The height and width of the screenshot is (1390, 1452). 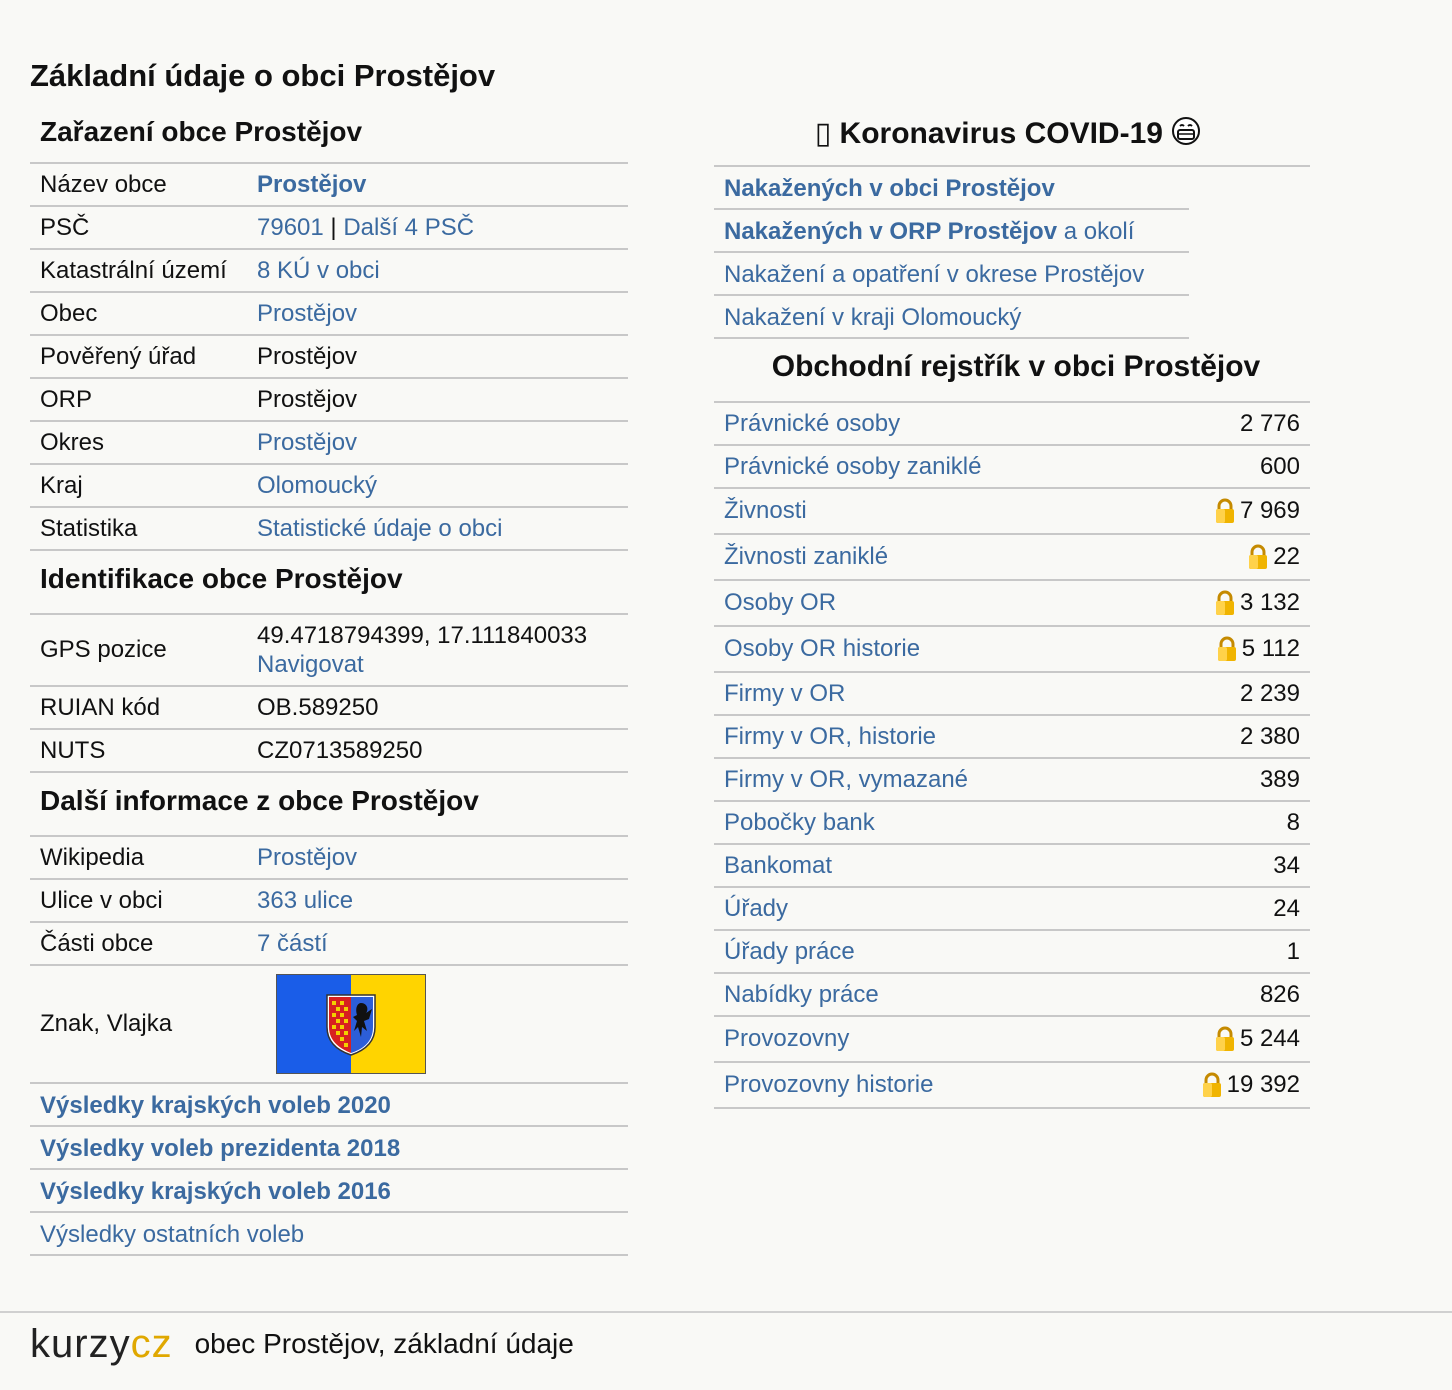 I want to click on info-row-casti: Části obce 7 částí, so click(x=329, y=944).